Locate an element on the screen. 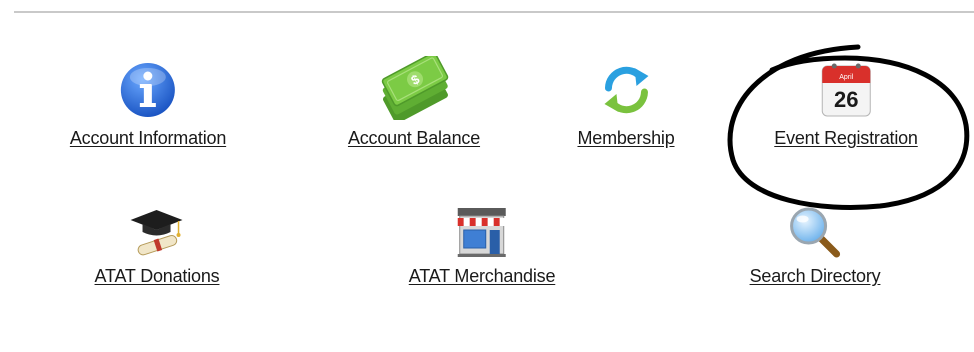 The image size is (974, 352). annotation-circle is located at coordinates (848, 127).